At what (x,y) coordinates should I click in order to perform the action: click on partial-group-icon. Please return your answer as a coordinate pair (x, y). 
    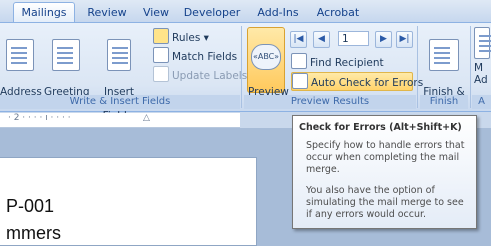
    Looking at the image, I should click on (482, 43).